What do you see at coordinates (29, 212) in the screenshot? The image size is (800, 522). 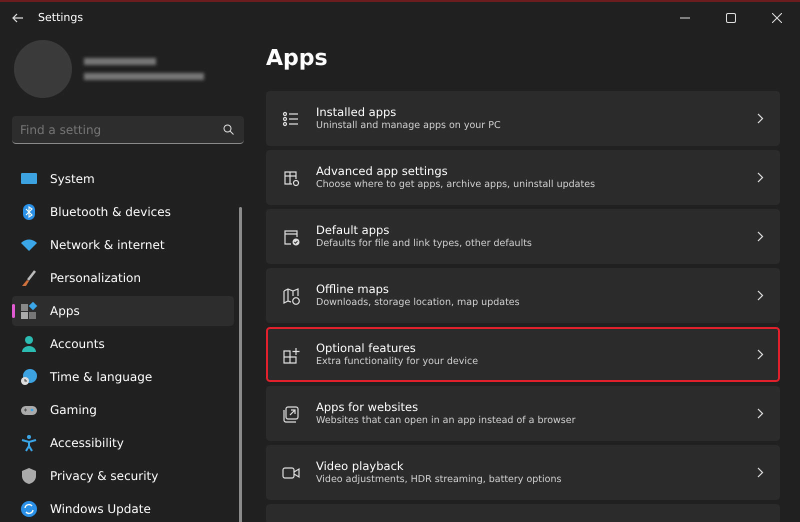 I see `bluetooth-icon` at bounding box center [29, 212].